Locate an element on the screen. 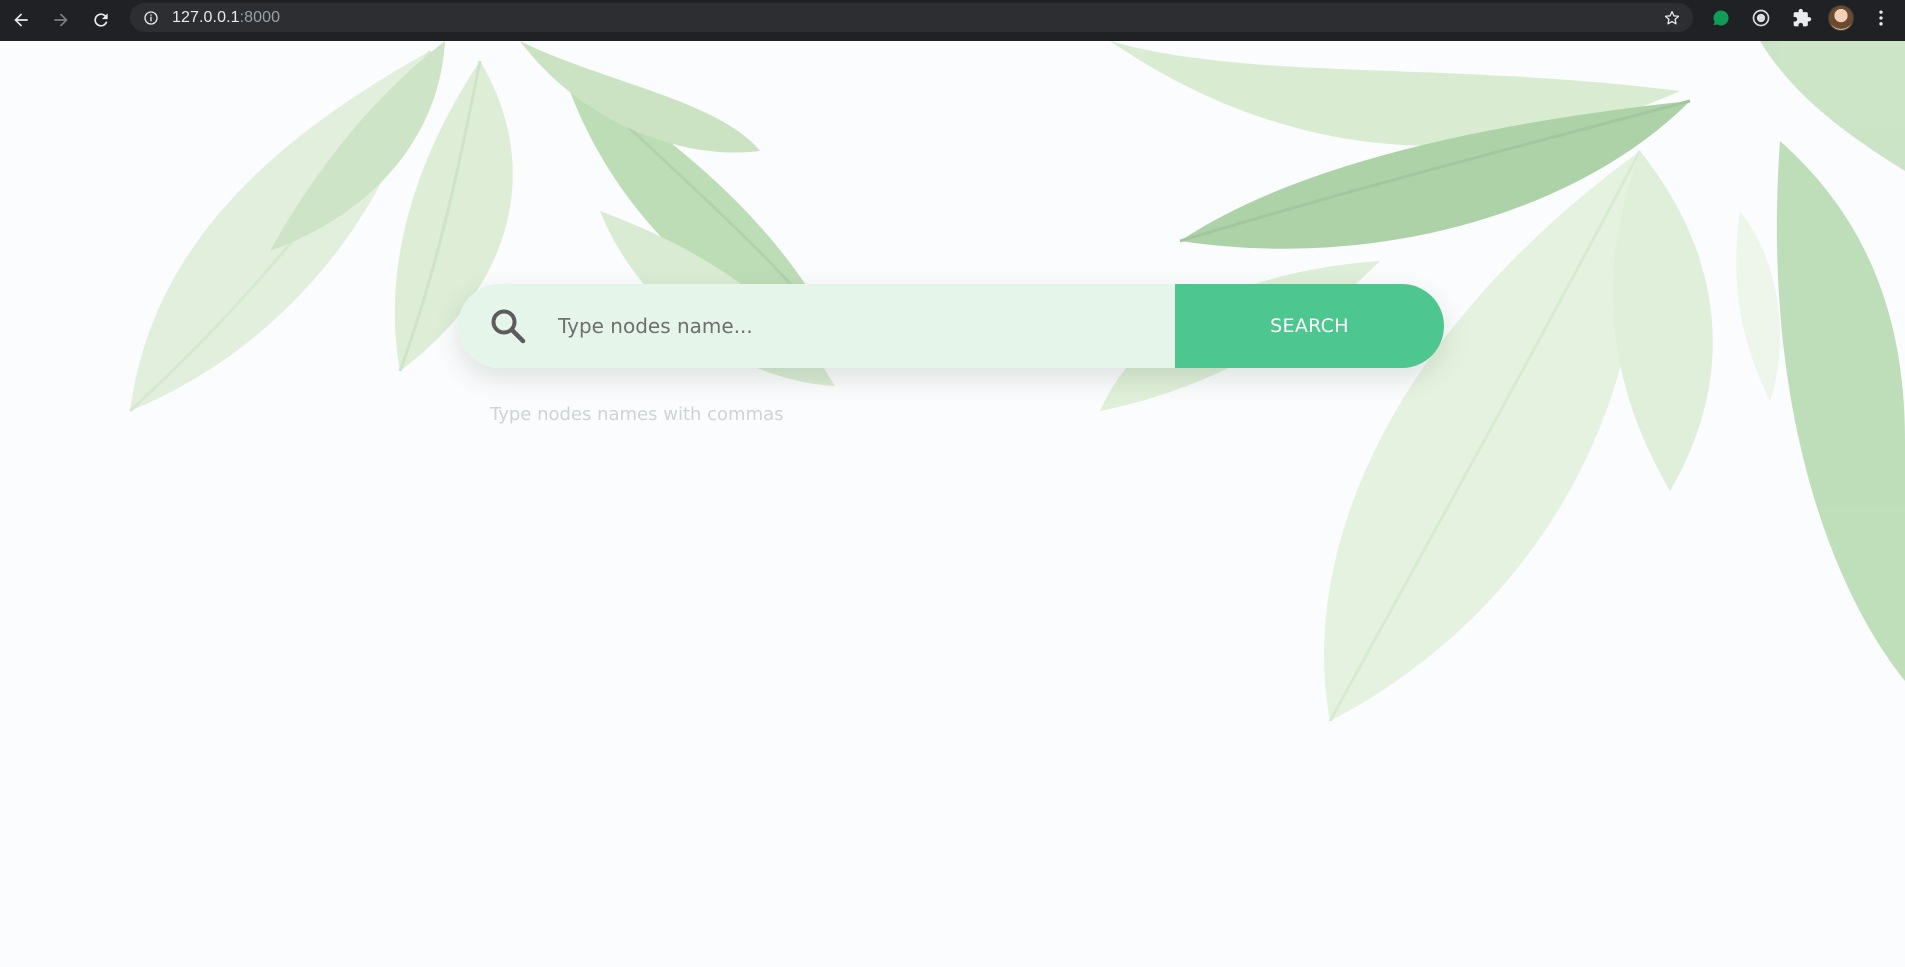 Image resolution: width=1905 pixels, height=967 pixels. puzzle-extensions-icon is located at coordinates (1802, 17).